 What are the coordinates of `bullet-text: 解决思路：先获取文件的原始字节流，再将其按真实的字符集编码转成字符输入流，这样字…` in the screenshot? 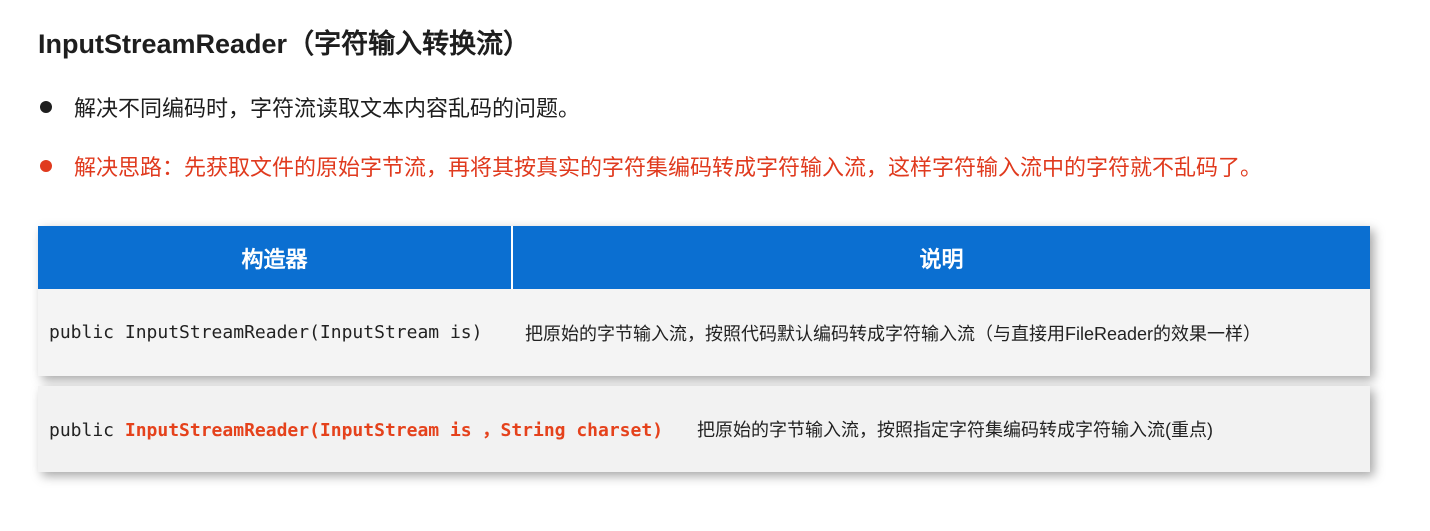 It's located at (668, 167).